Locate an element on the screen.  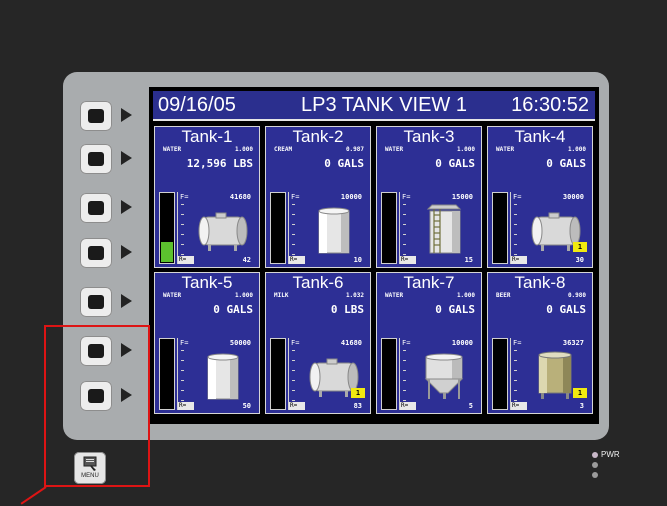
product-factor: 0.987 is located at coordinates (354, 149).